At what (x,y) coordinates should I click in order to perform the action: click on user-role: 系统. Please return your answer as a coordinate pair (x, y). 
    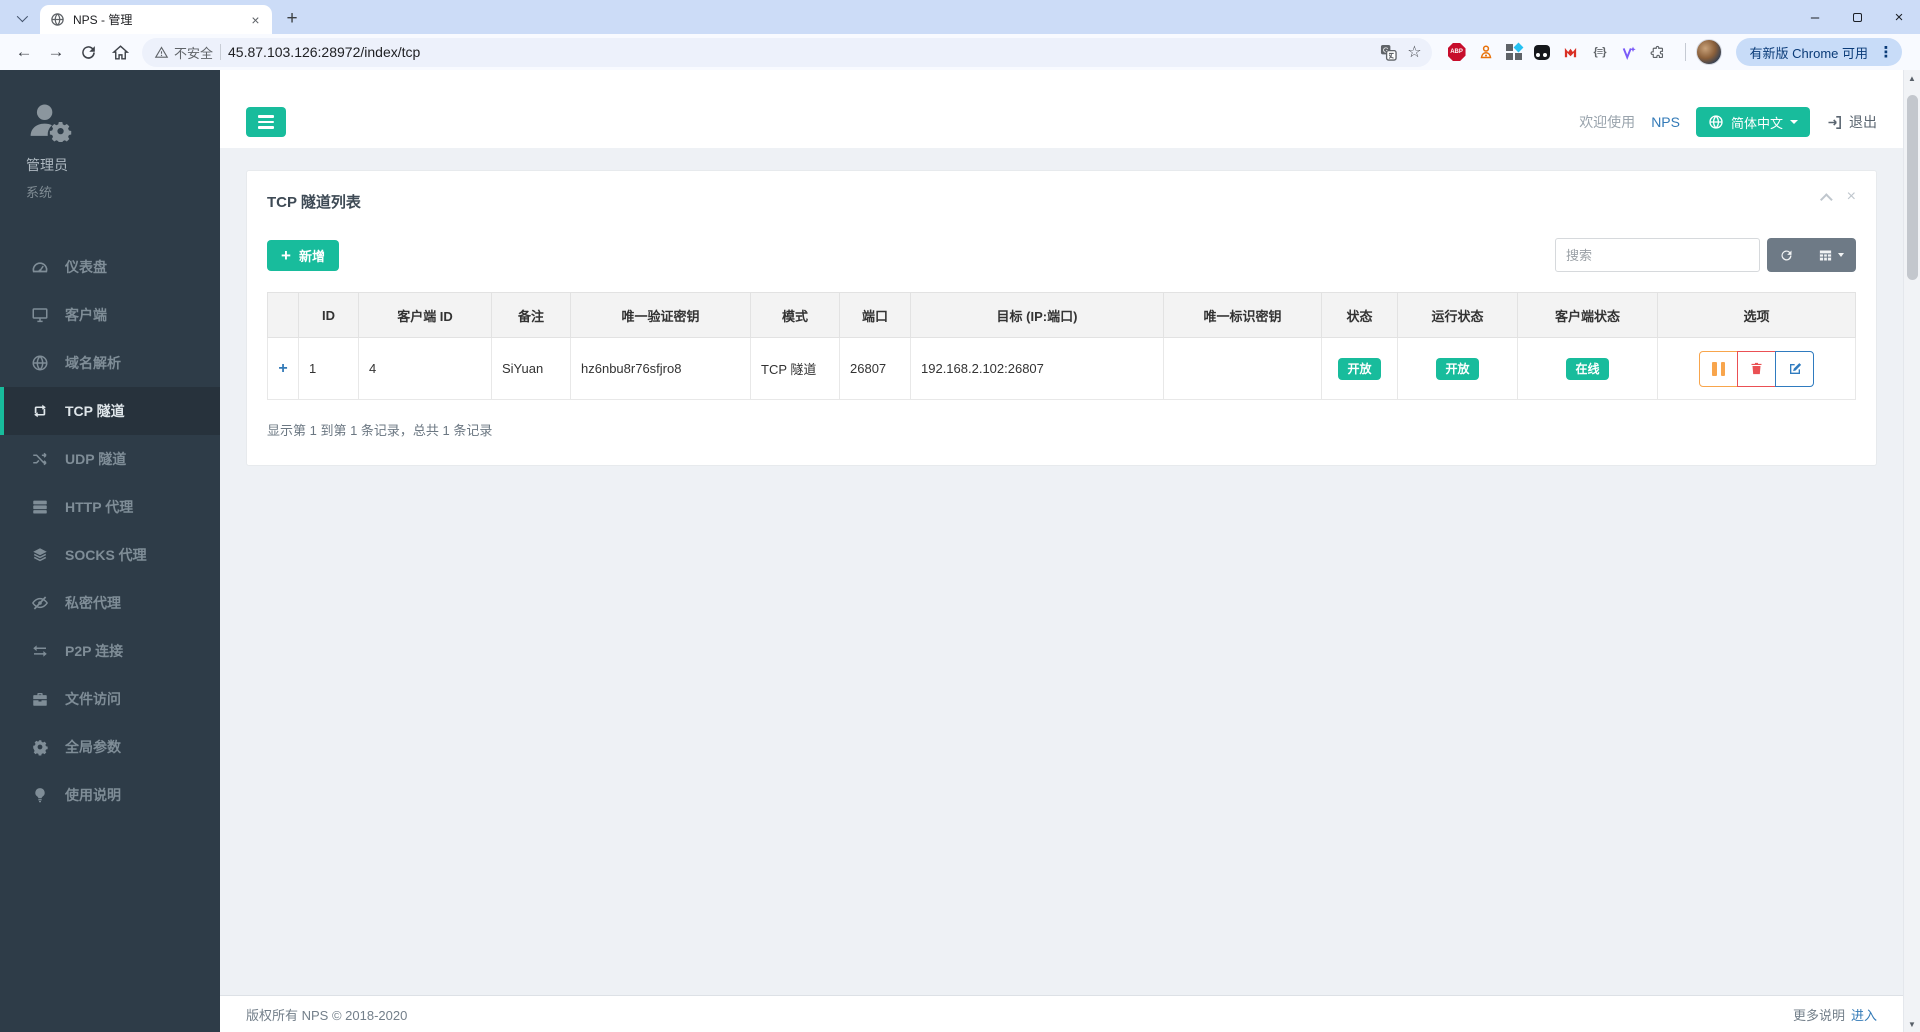
    Looking at the image, I should click on (39, 192).